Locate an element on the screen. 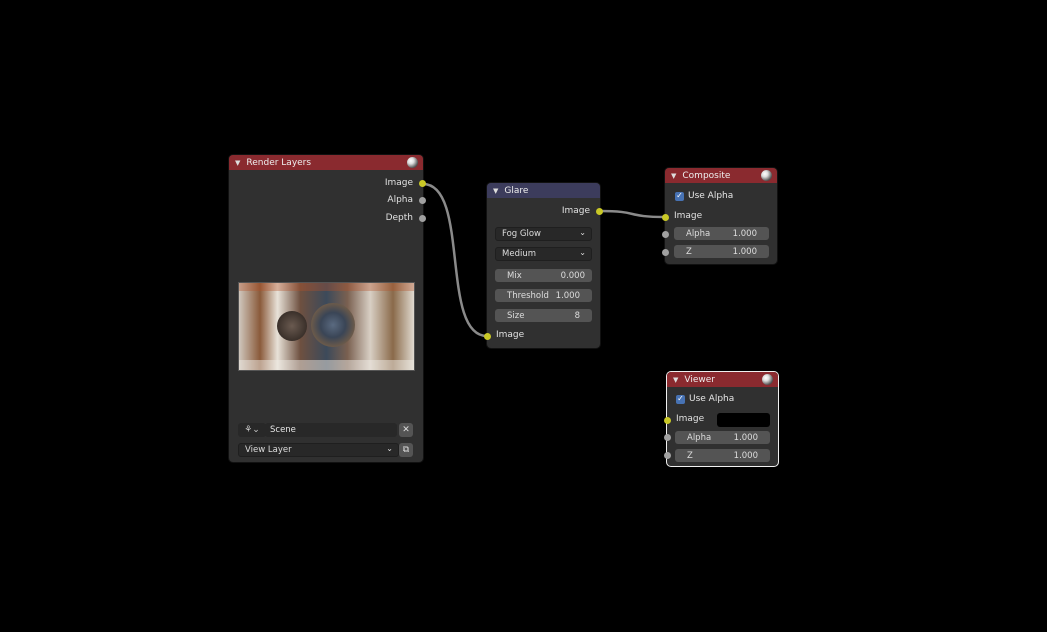 The image size is (1047, 632). mix-field: Mix 0.000 is located at coordinates (543, 275).